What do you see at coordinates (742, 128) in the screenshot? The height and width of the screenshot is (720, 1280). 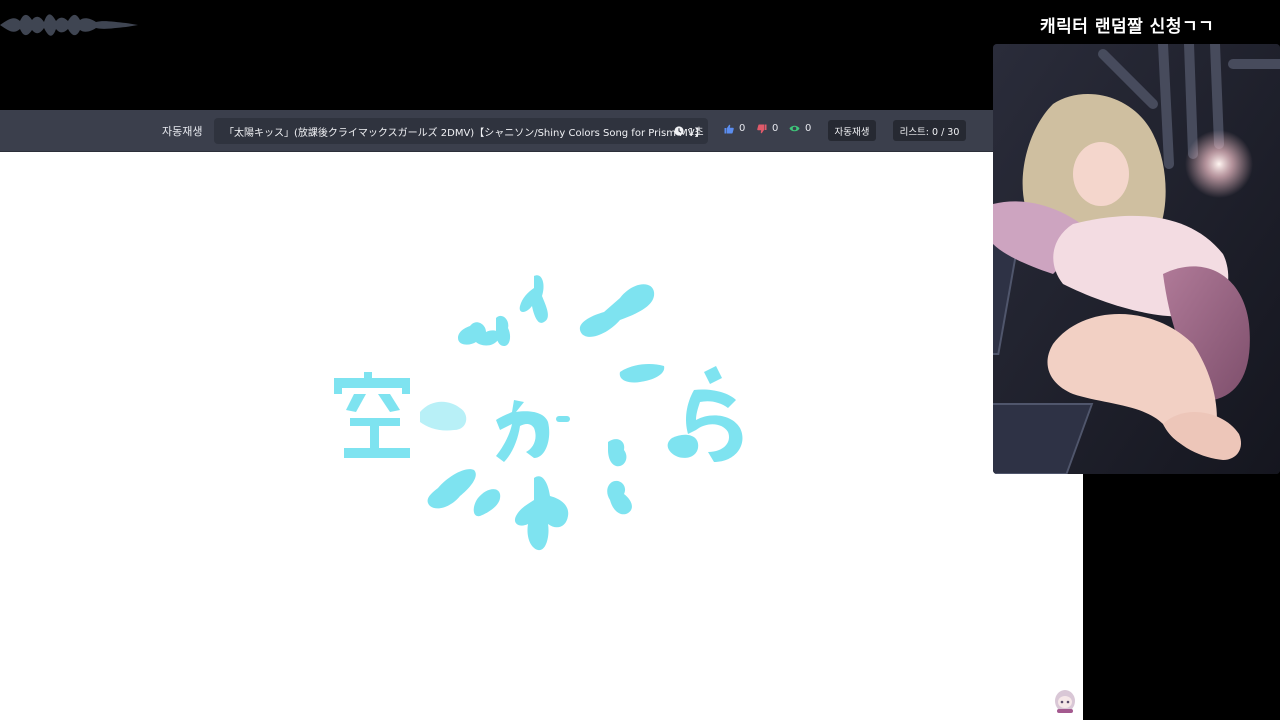 I see `like-count: 0` at bounding box center [742, 128].